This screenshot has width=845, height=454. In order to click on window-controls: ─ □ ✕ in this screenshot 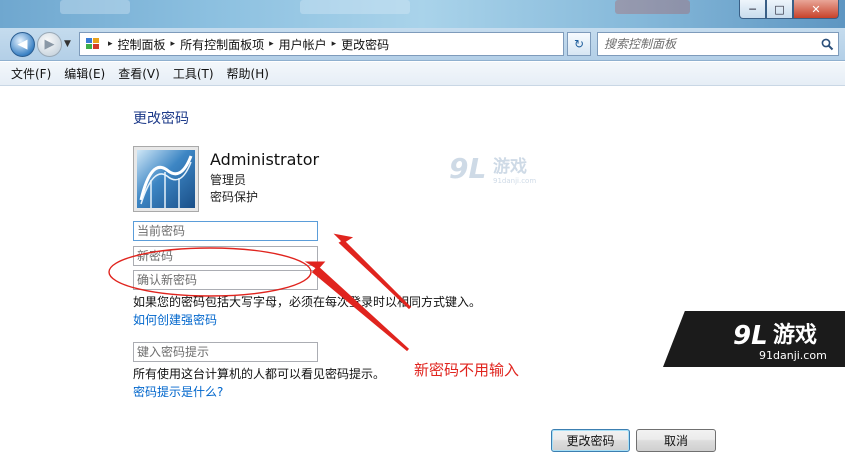, I will do `click(789, 9)`.